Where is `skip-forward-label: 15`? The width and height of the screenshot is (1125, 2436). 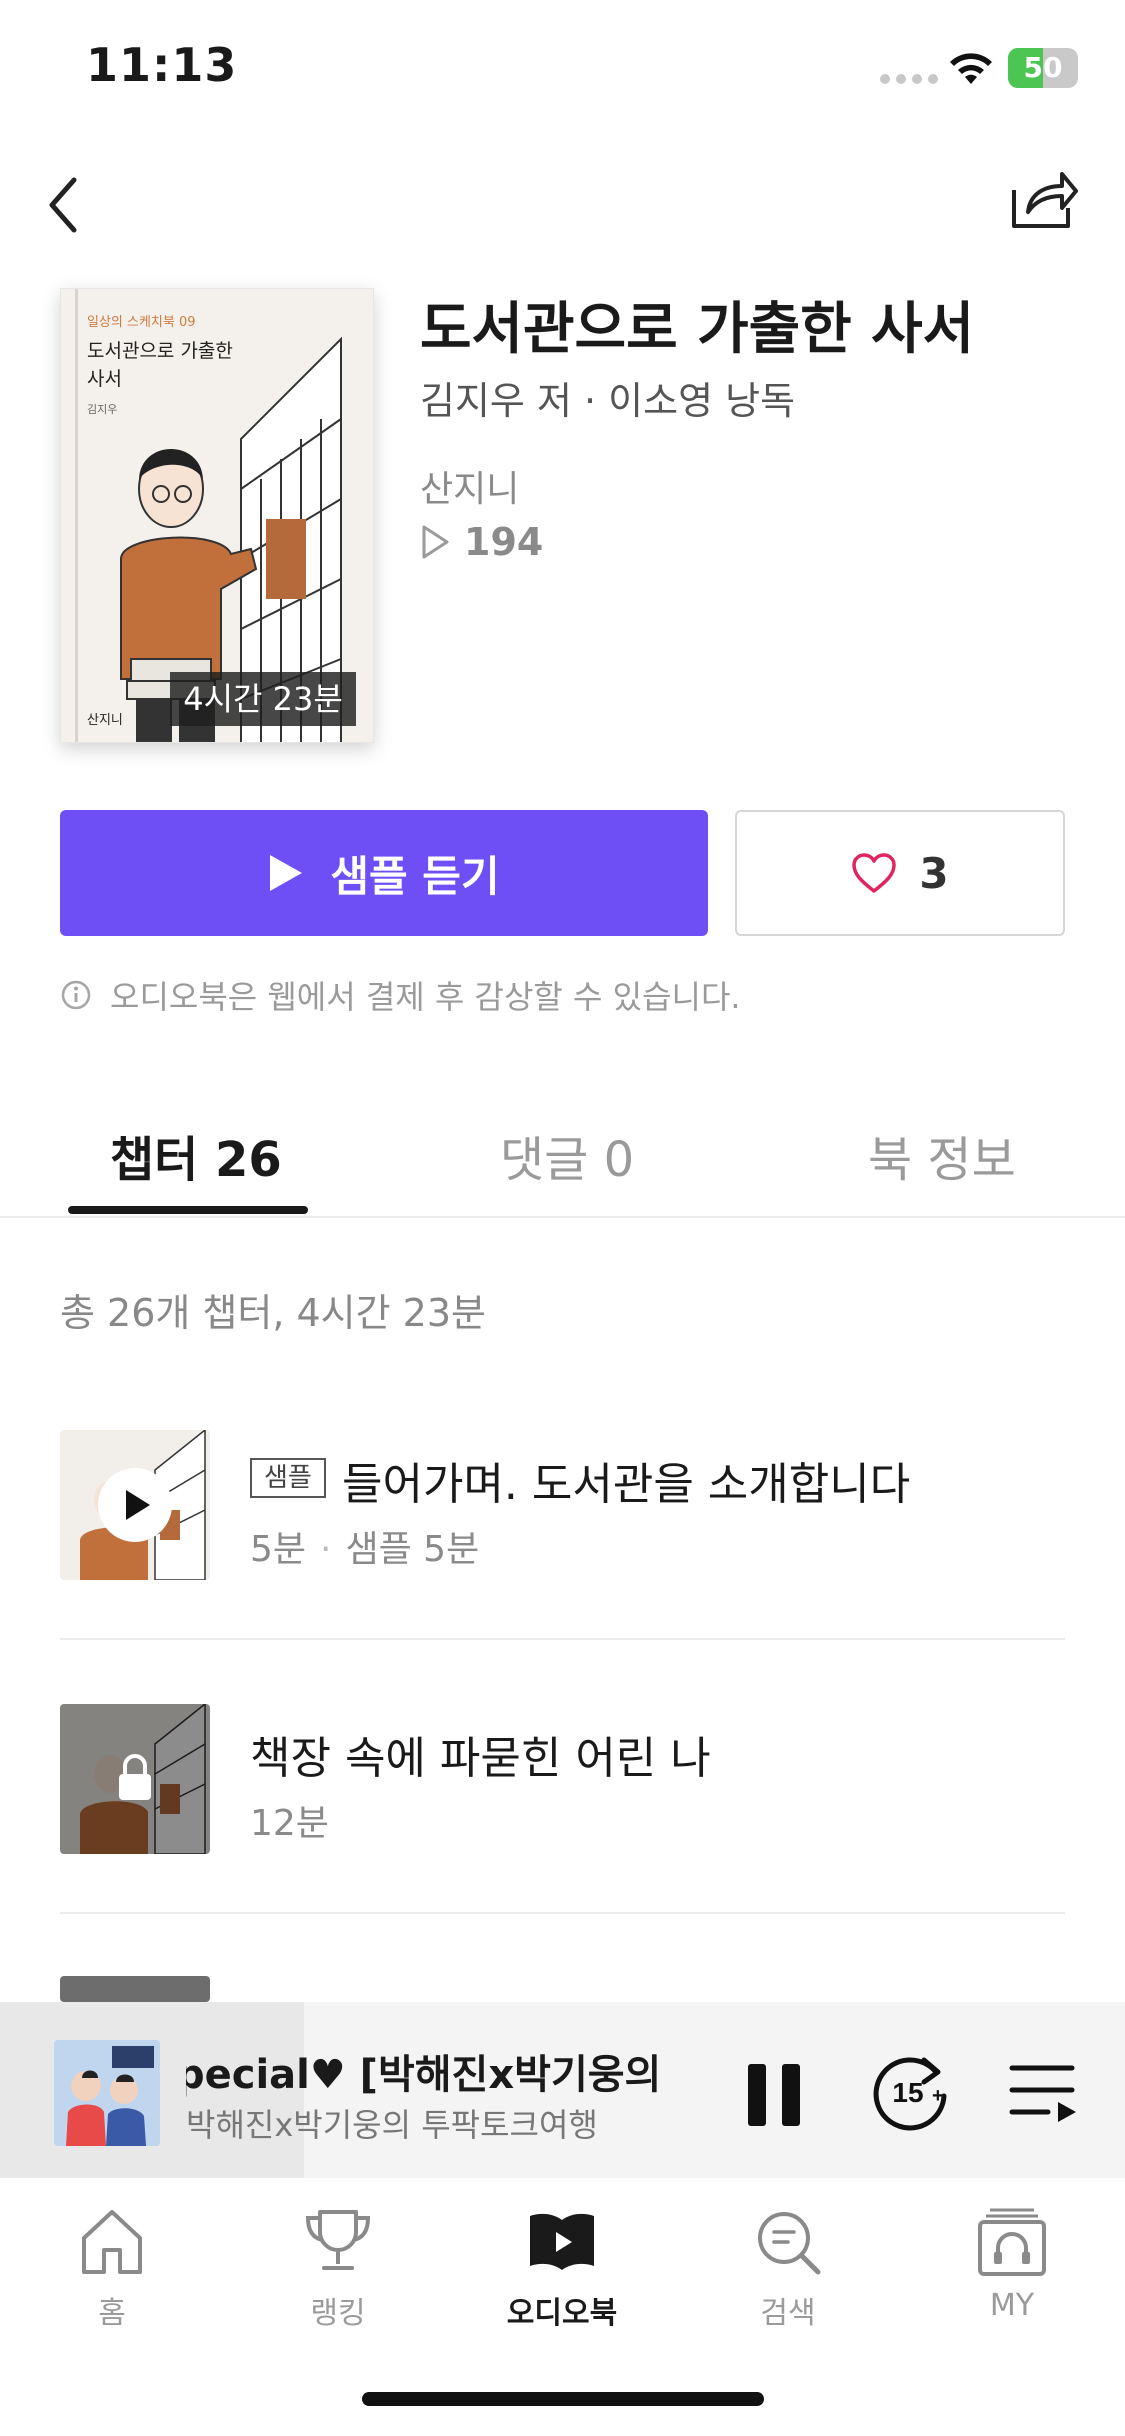
skip-forward-label: 15 is located at coordinates (907, 2092).